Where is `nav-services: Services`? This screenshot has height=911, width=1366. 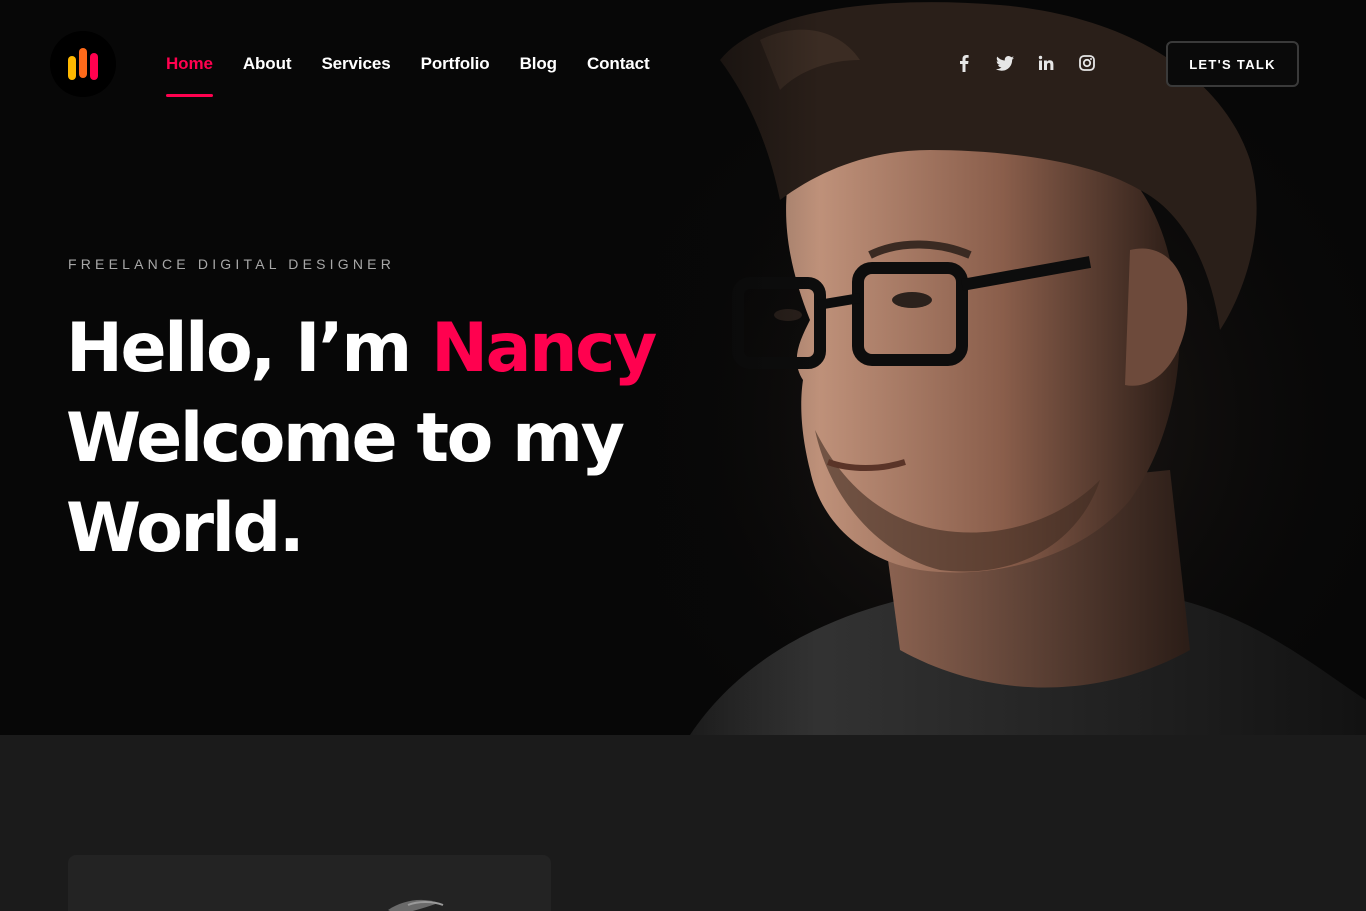
nav-services: Services is located at coordinates (355, 64).